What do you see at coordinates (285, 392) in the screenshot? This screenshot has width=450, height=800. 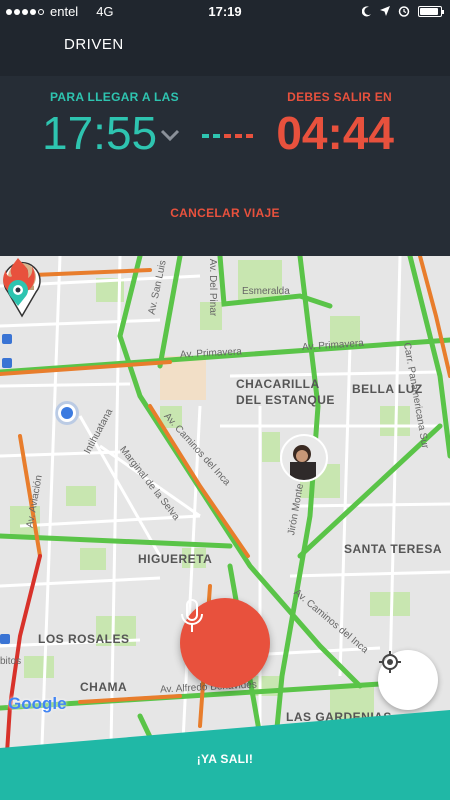 I see `area-label: CHACARILLA DEL ESTANQUE` at bounding box center [285, 392].